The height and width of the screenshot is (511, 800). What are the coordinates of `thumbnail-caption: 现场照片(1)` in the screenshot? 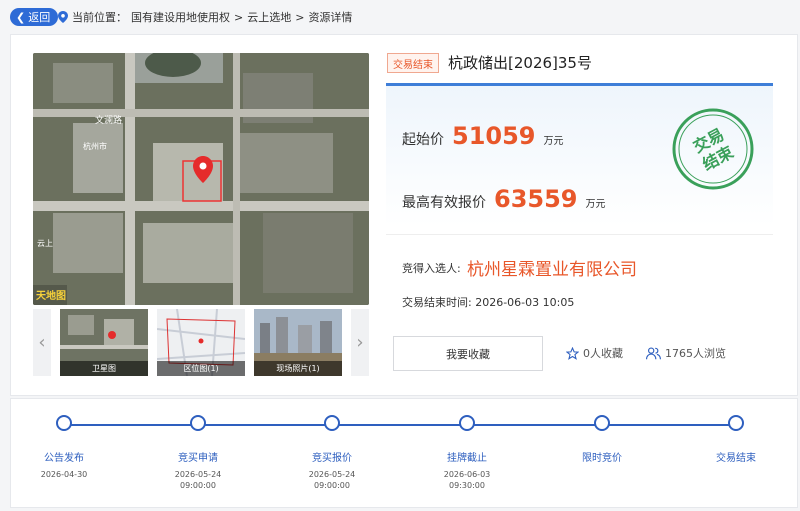 It's located at (298, 368).